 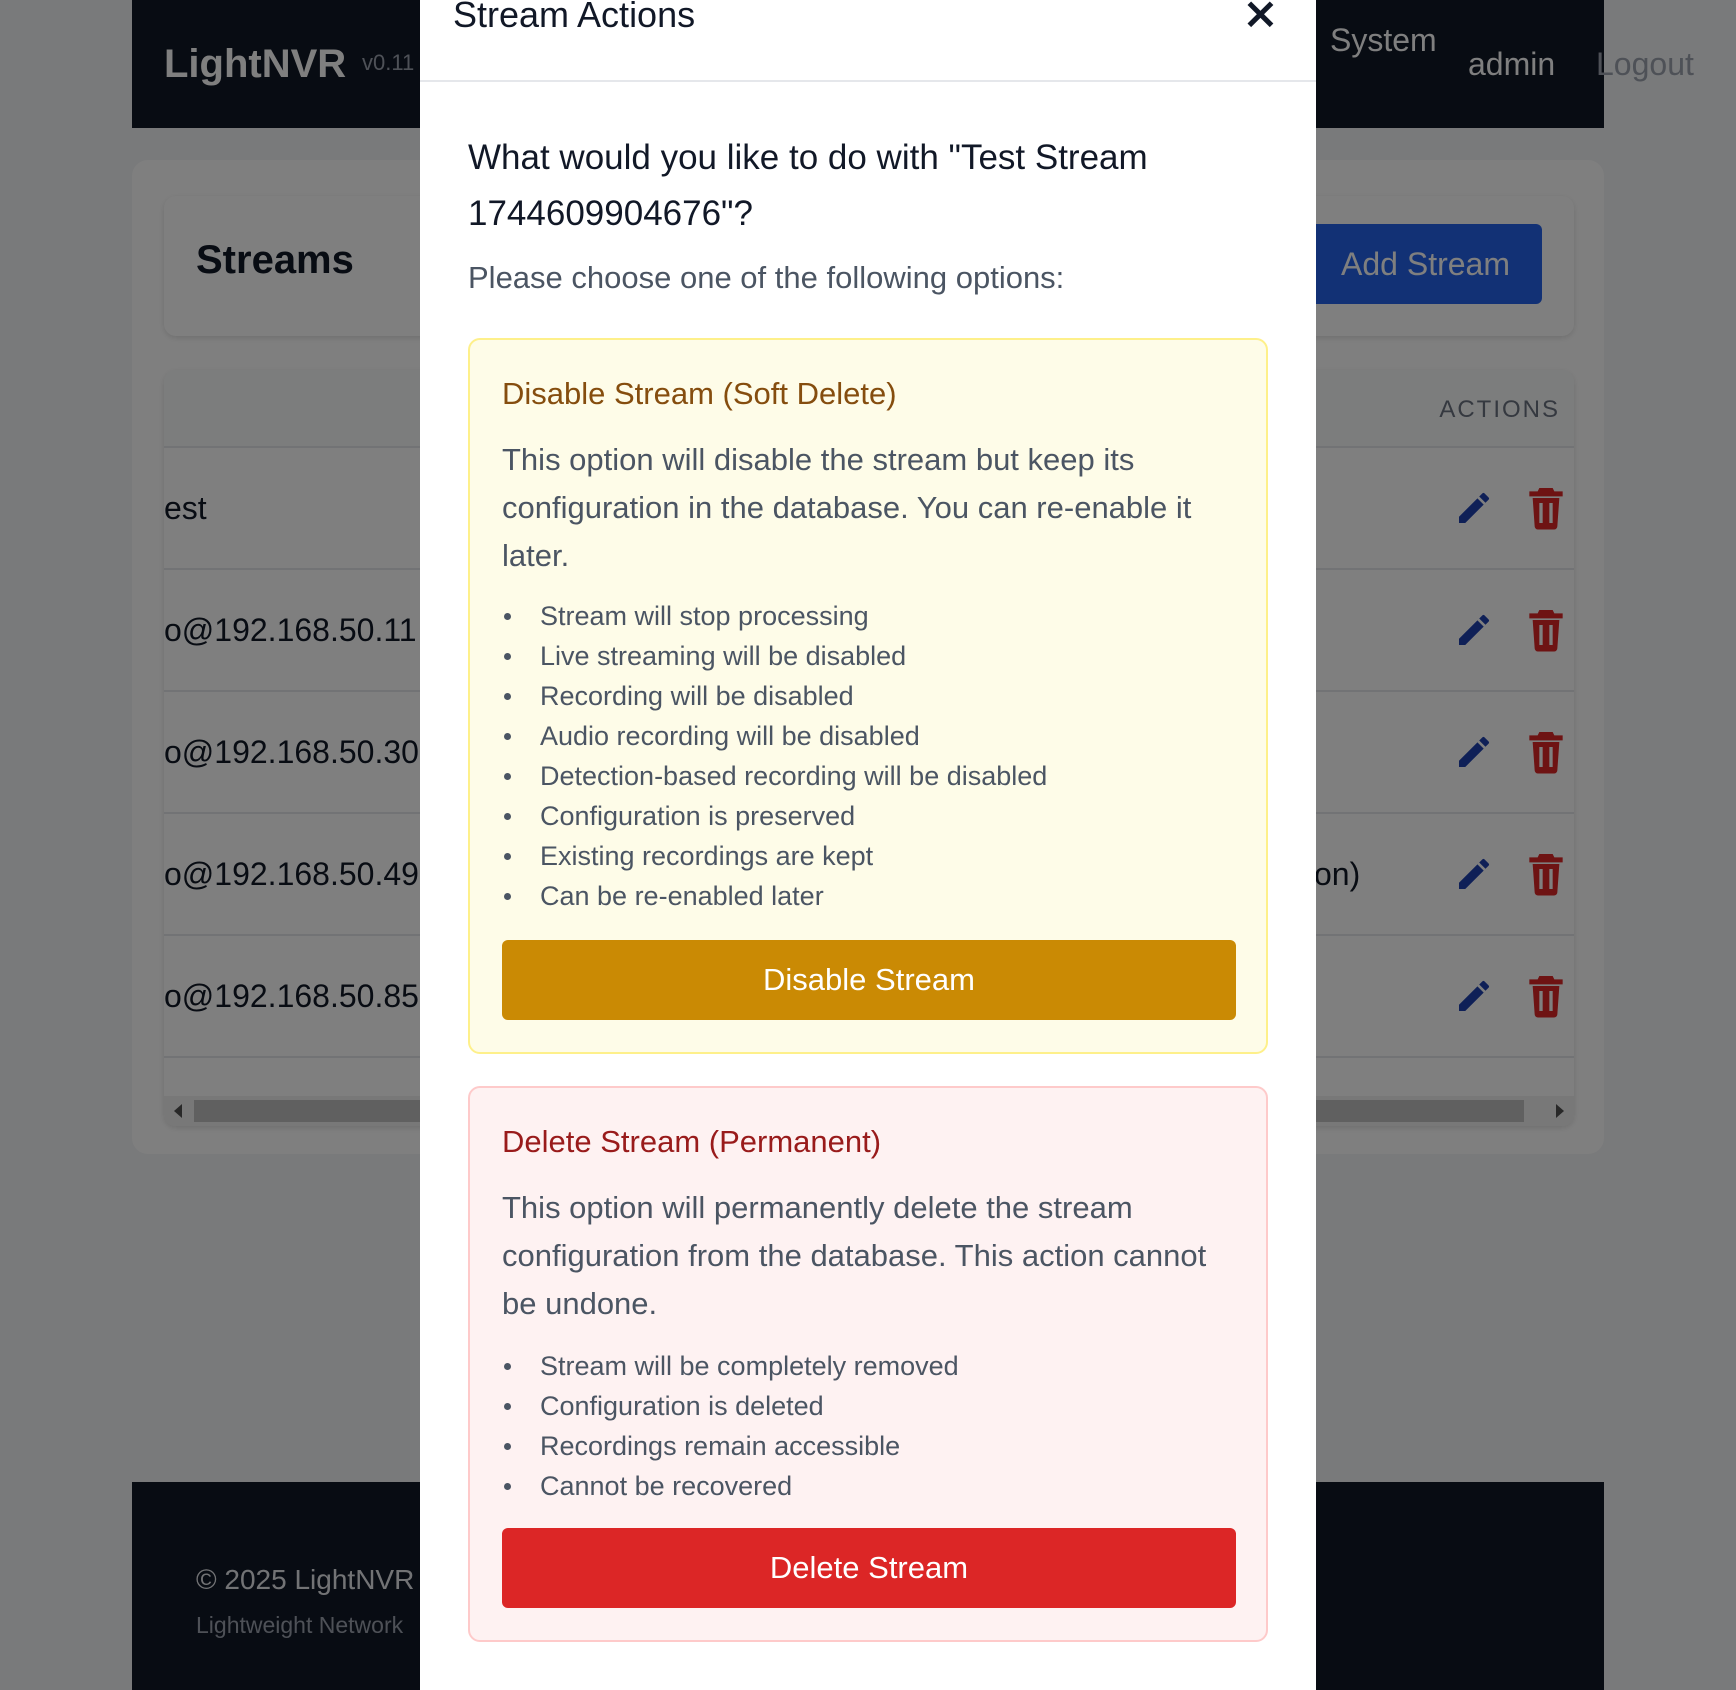 I want to click on modal-title: Stream Actions, so click(x=574, y=17).